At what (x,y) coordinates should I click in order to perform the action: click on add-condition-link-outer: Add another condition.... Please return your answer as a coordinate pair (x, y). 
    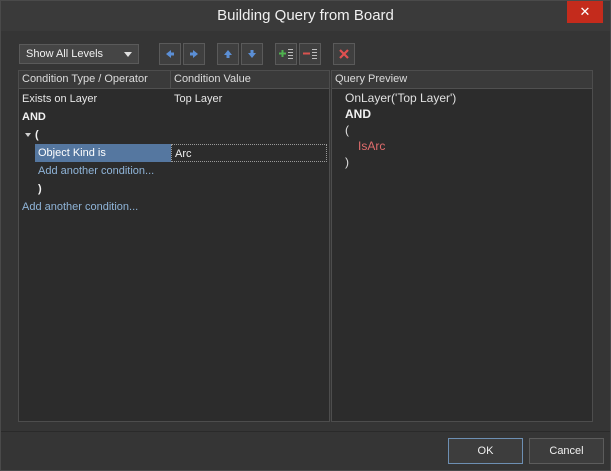
    Looking at the image, I should click on (119, 207).